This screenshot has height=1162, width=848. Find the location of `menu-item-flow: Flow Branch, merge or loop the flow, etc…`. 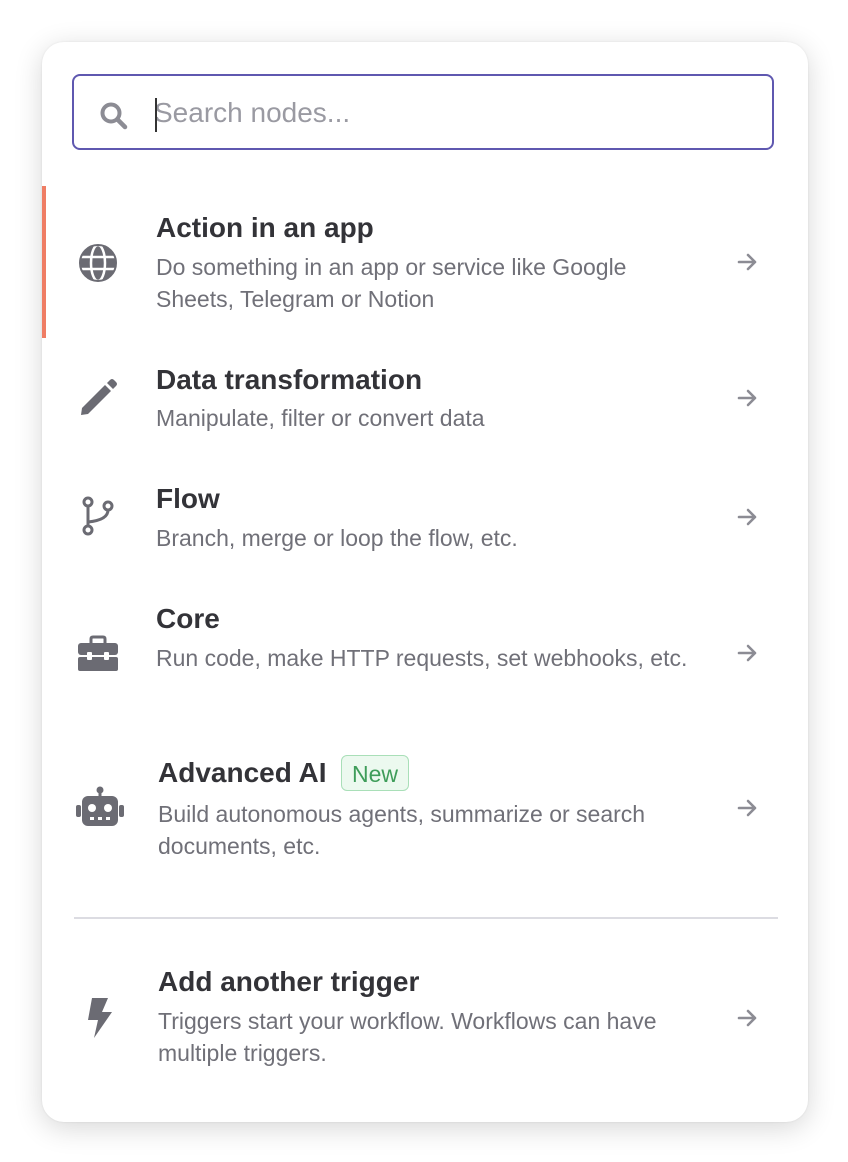

menu-item-flow: Flow Branch, merge or loop the flow, etc… is located at coordinates (425, 523).